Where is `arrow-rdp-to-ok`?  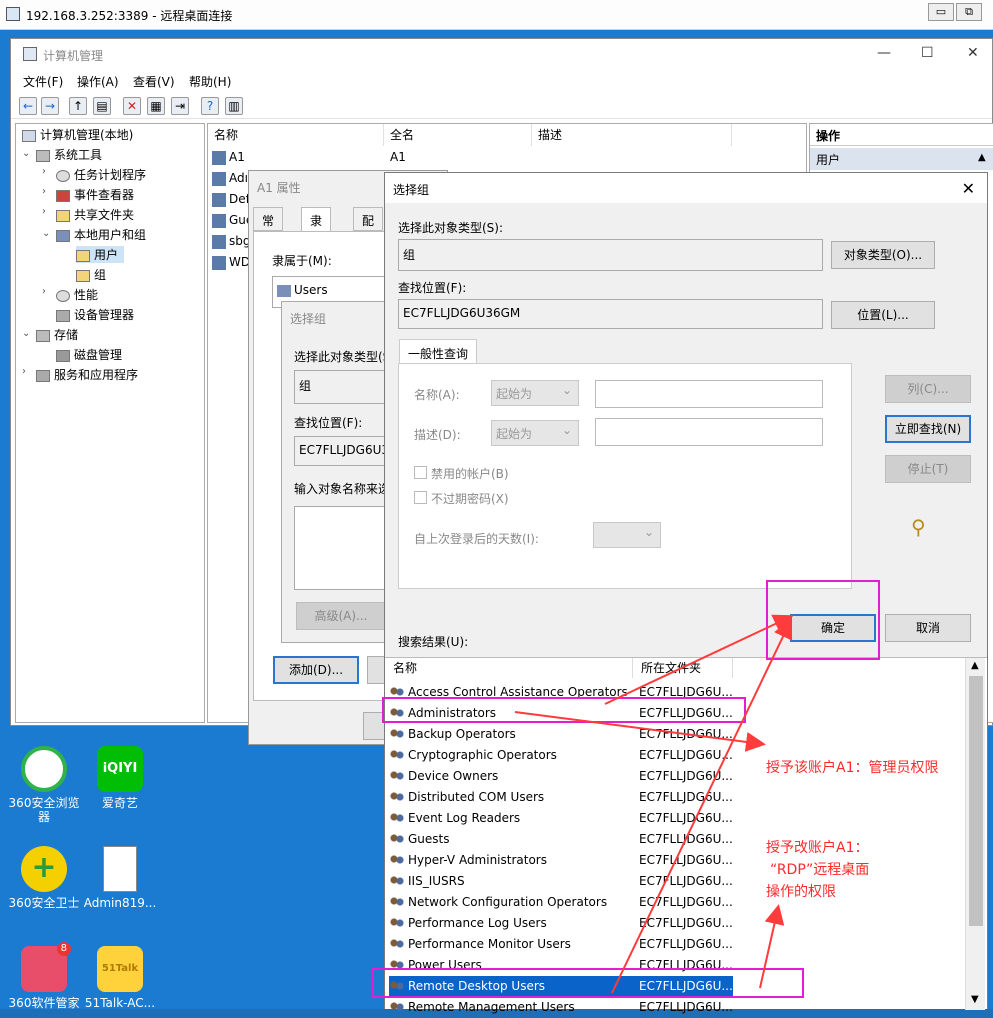 arrow-rdp-to-ok is located at coordinates (702, 806).